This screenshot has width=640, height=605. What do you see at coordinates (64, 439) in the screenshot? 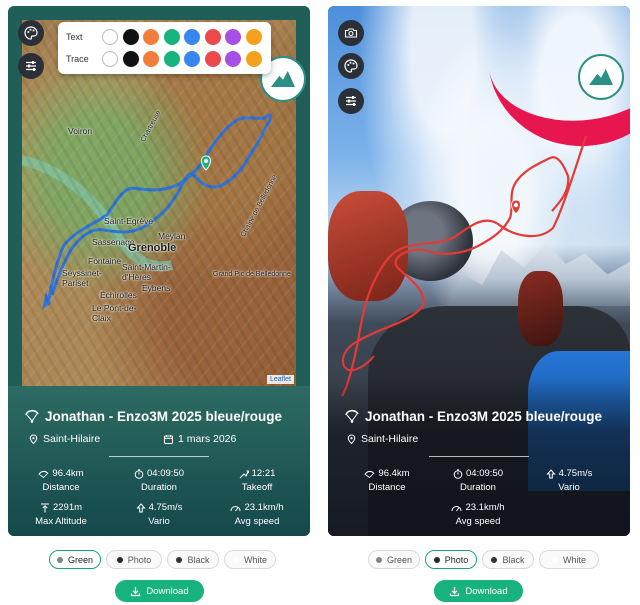
I see `flight-location: Saint-Hilaire` at bounding box center [64, 439].